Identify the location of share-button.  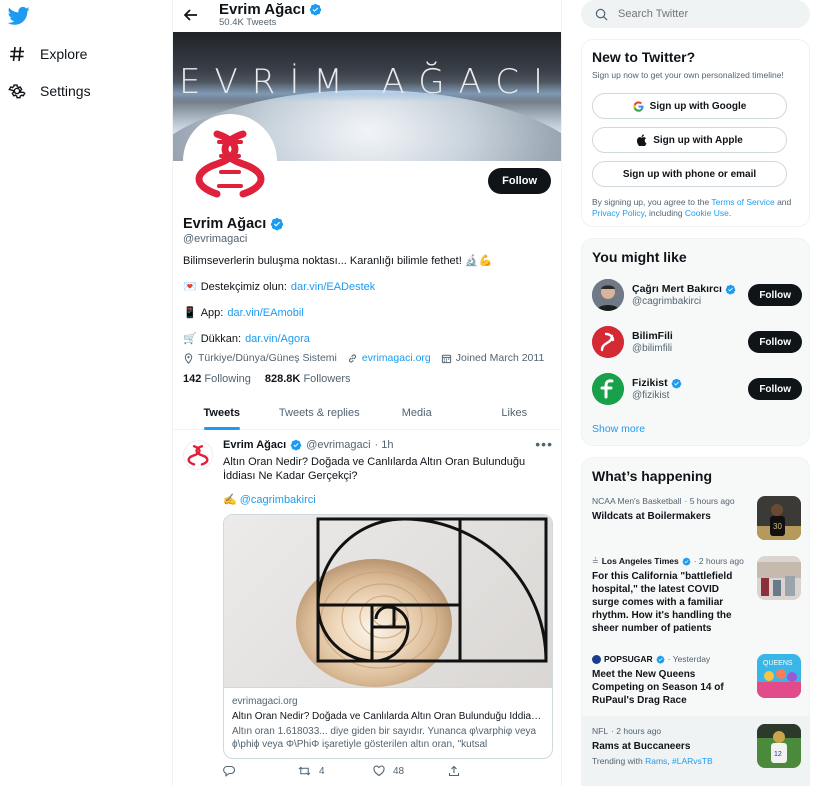
(485, 771).